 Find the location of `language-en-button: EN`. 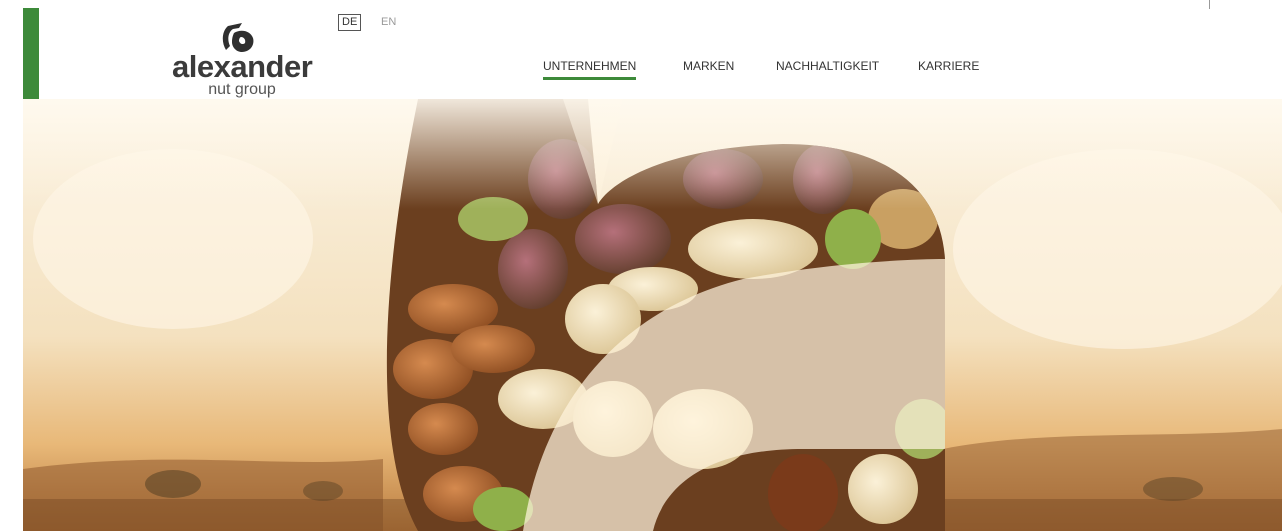

language-en-button: EN is located at coordinates (388, 22).